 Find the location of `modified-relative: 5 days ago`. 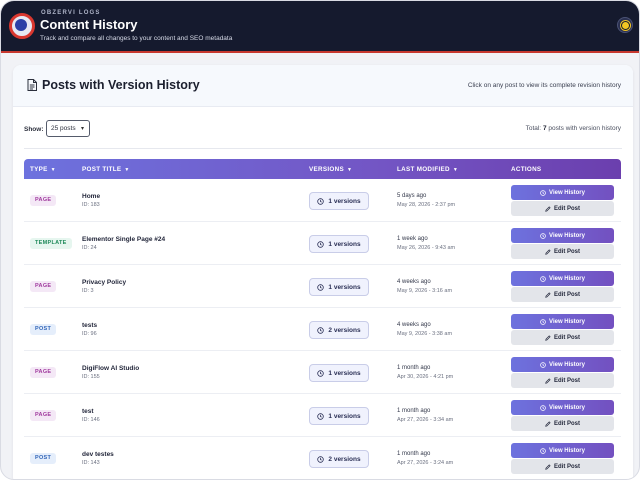

modified-relative: 5 days ago is located at coordinates (412, 196).